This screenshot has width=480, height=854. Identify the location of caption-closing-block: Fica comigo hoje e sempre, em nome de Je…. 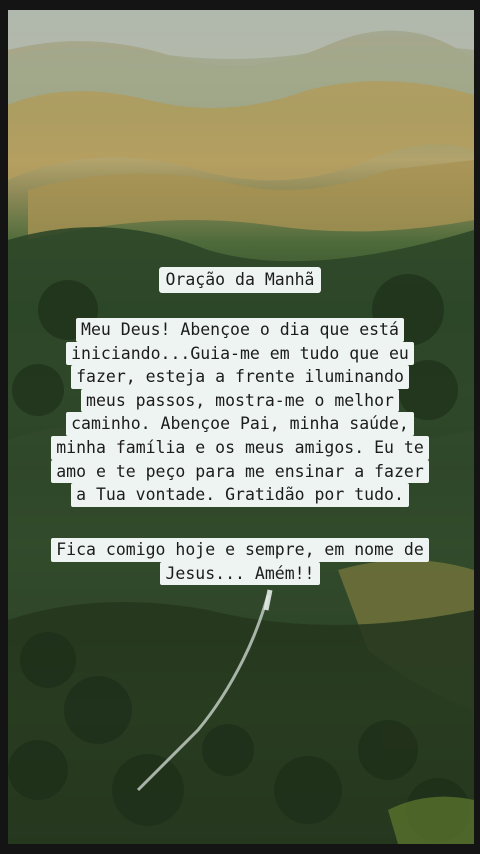
(240, 562).